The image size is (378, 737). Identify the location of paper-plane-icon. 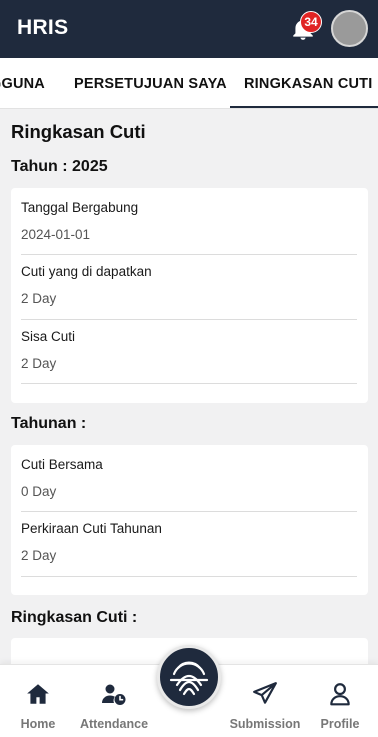
(265, 693).